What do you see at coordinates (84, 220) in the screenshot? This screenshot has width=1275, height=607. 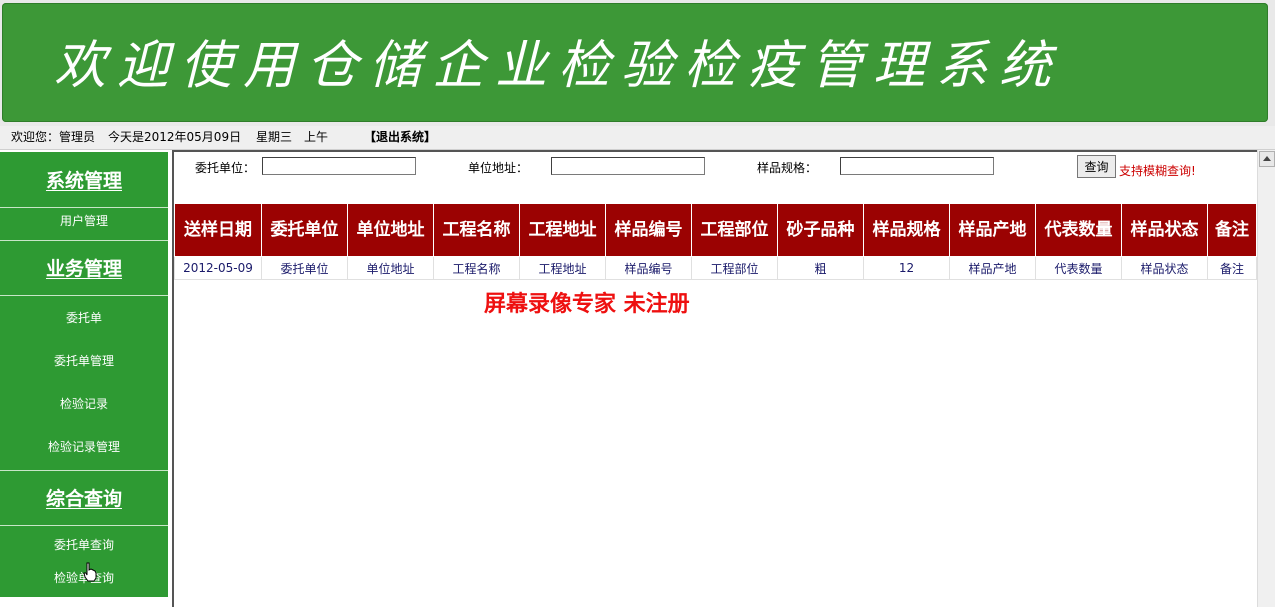 I see `sidebar-item-users: 用户管理` at bounding box center [84, 220].